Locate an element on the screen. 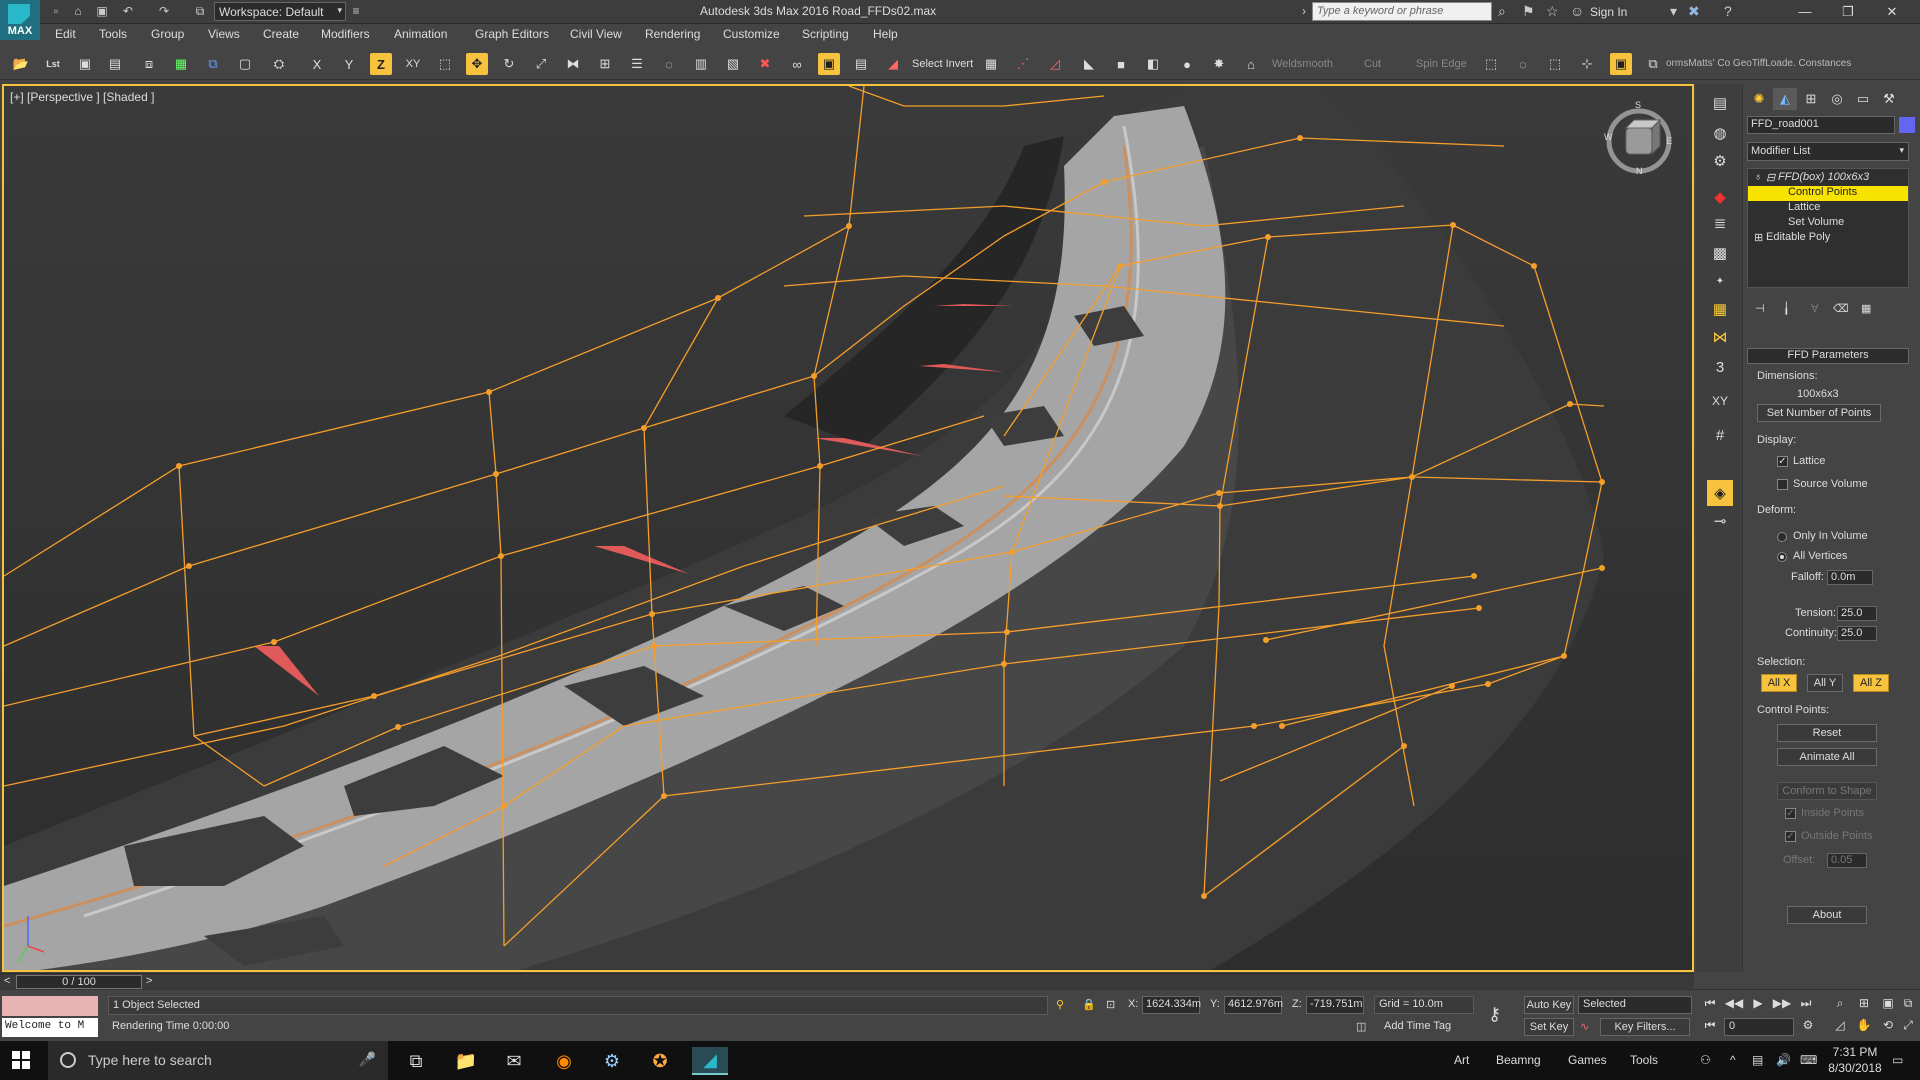  lattice-checkbox: ✓ is located at coordinates (1782, 461).